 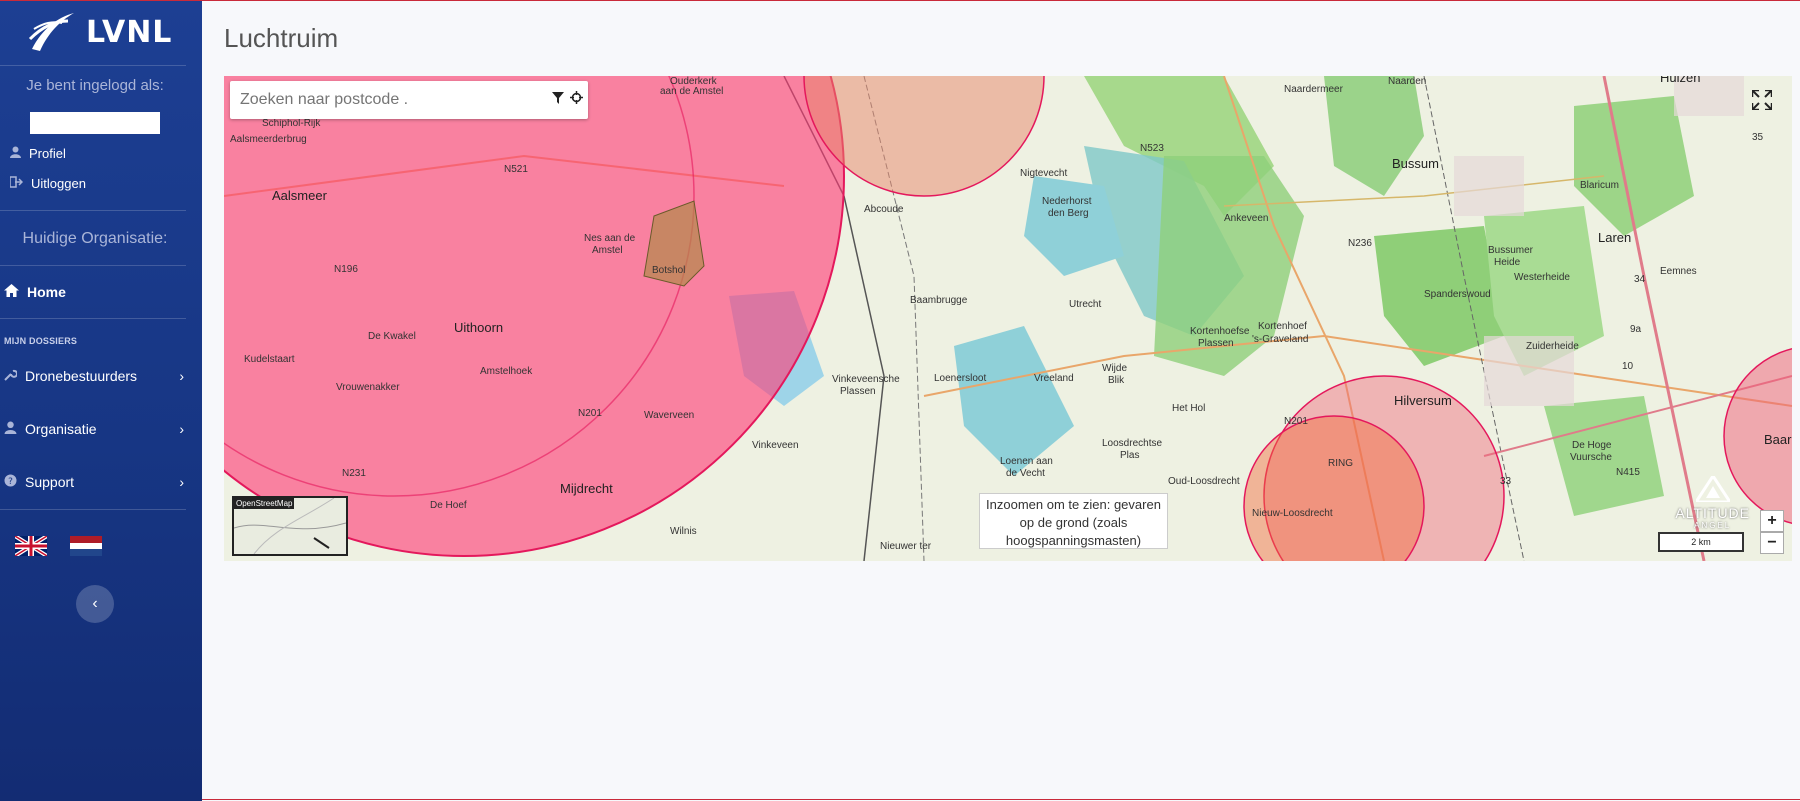 What do you see at coordinates (31, 546) in the screenshot?
I see `uk-flag-icon` at bounding box center [31, 546].